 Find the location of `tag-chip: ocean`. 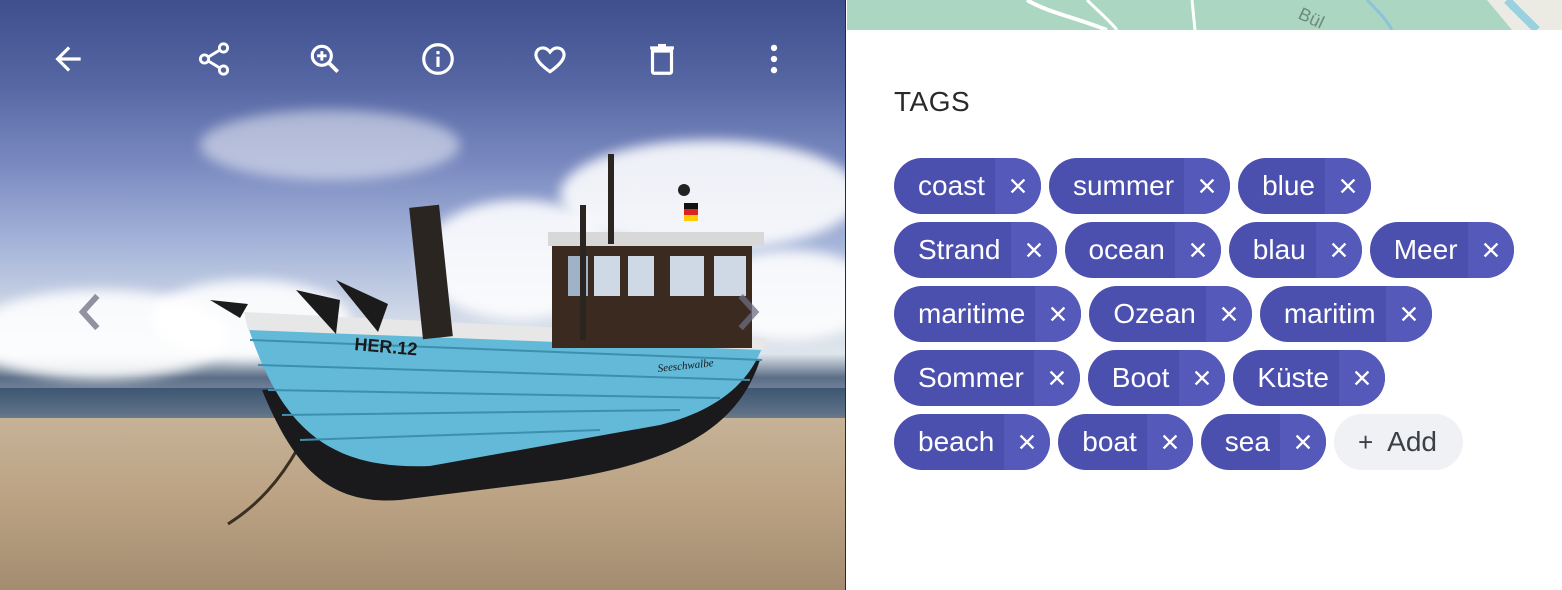

tag-chip: ocean is located at coordinates (1142, 250).